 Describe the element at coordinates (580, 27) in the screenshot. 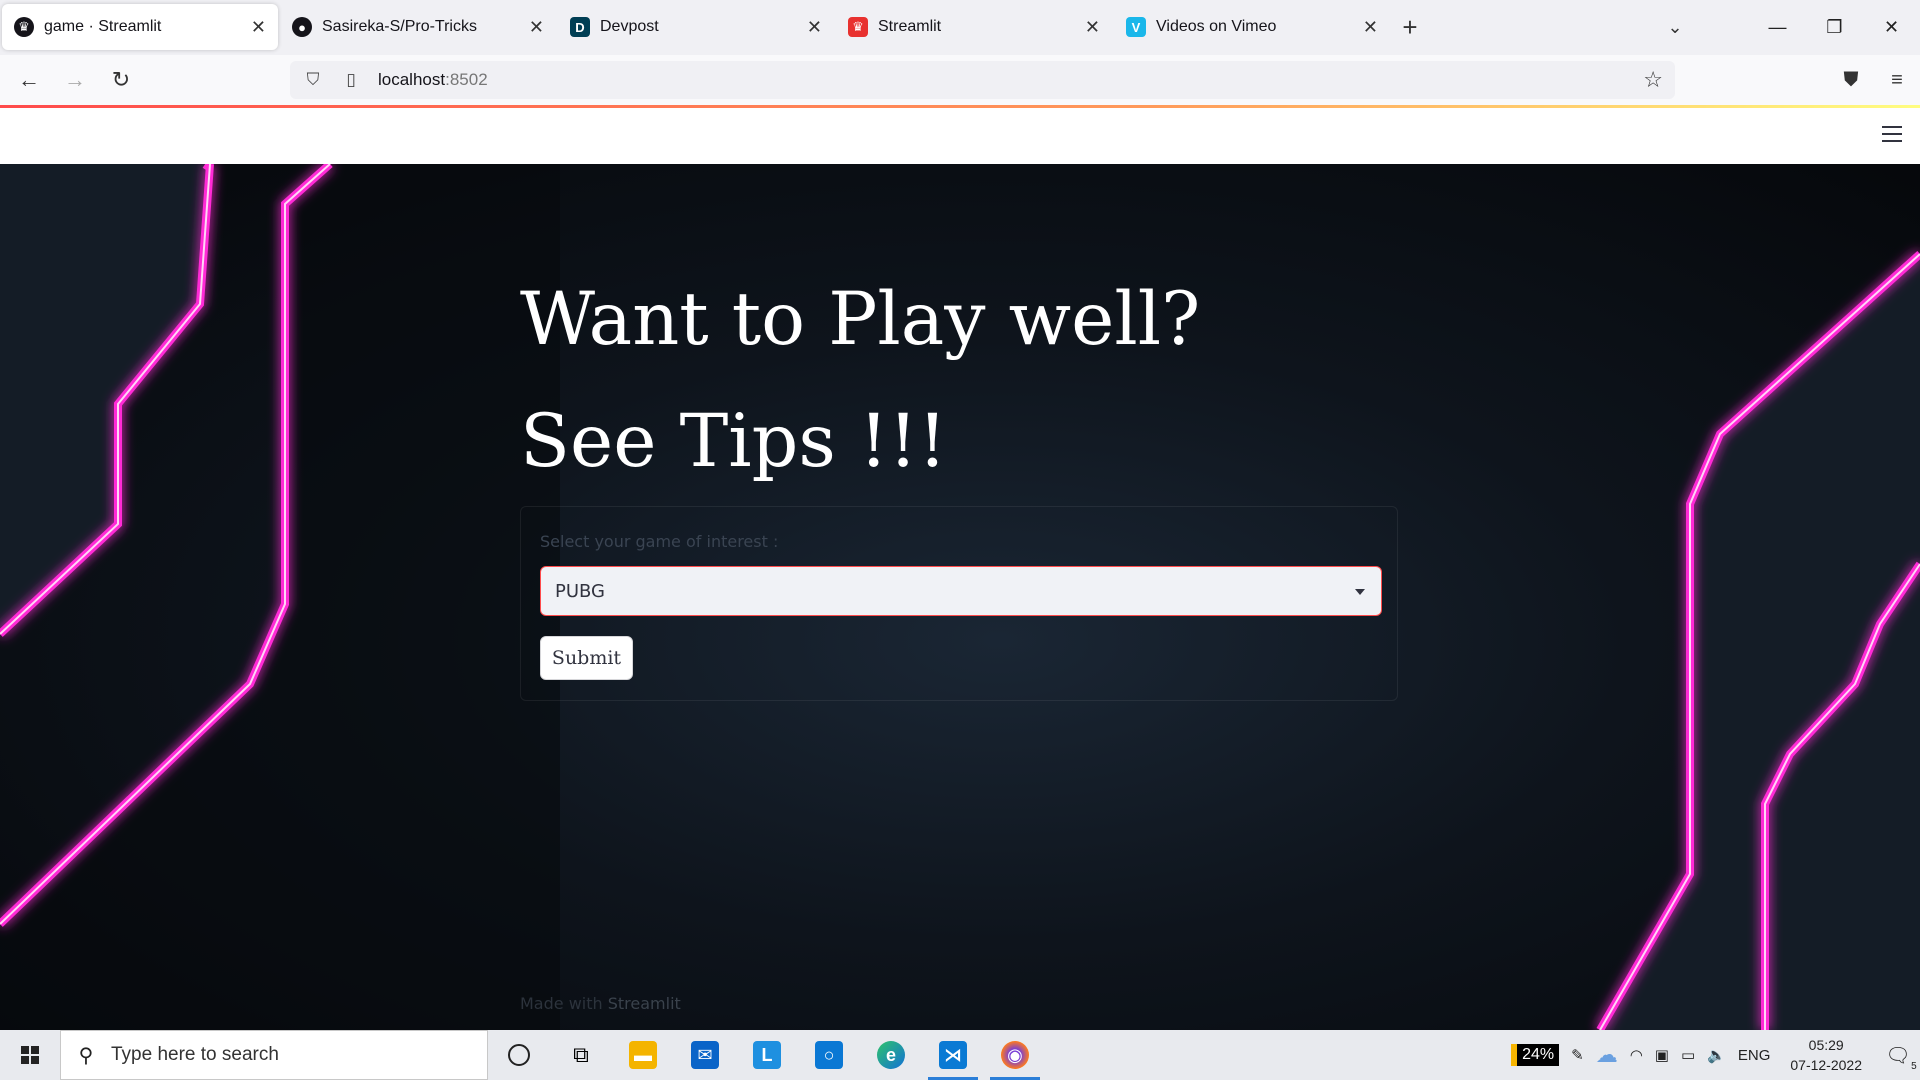

I see `devpost-icon: D` at that location.